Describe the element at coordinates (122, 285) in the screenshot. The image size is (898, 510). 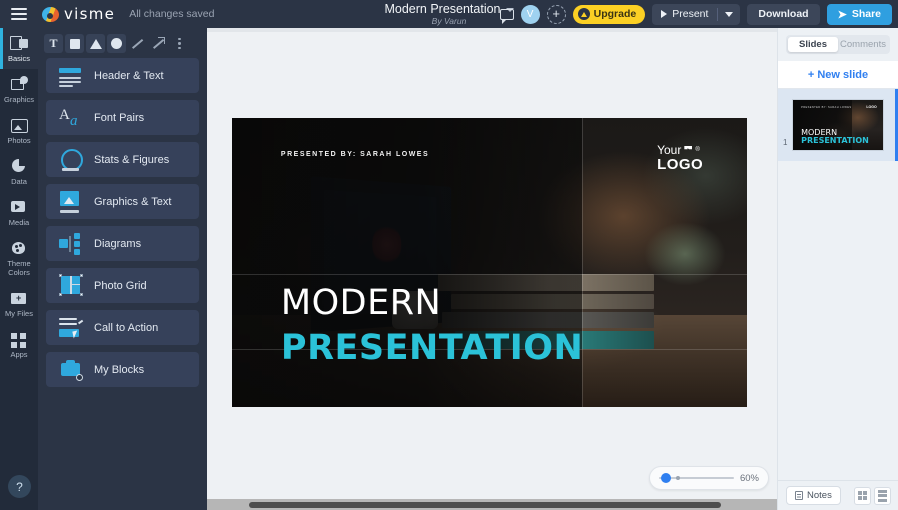
I see `block-item-photo-grid: Photo Grid` at that location.